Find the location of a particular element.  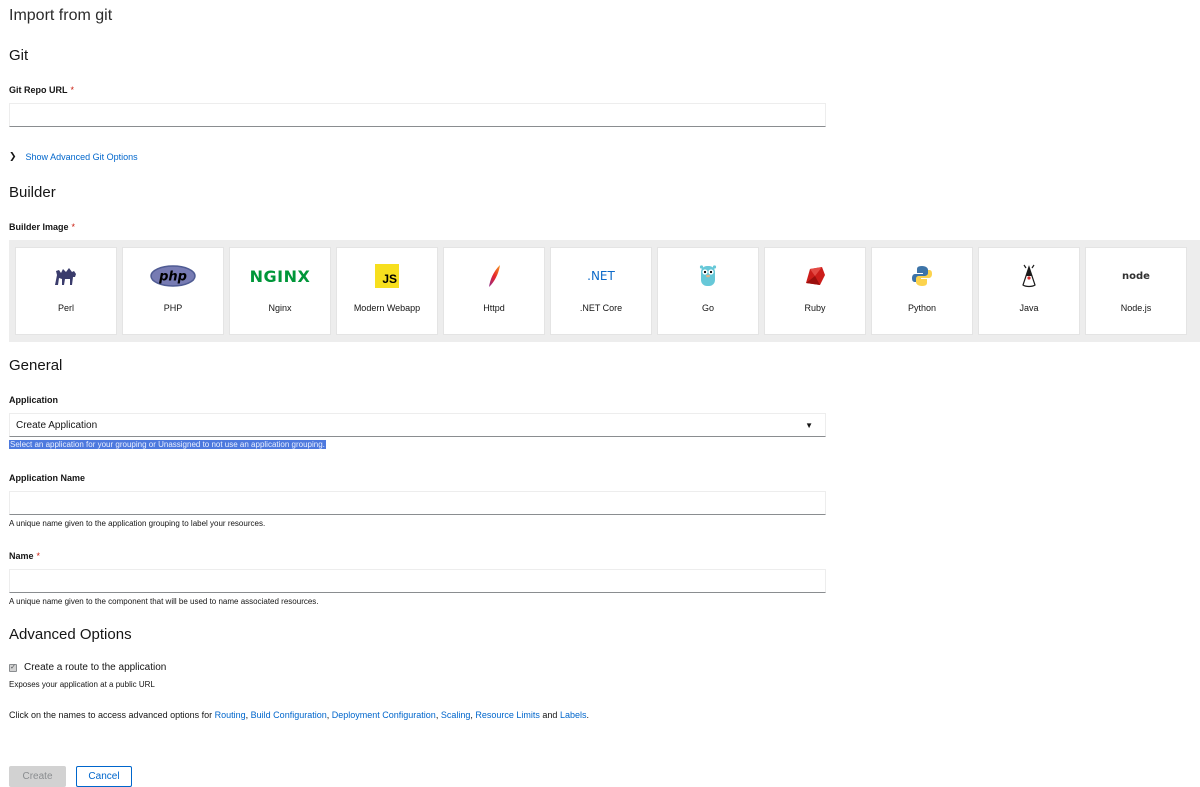

nodejs-logo-text: node is located at coordinates (1136, 276).